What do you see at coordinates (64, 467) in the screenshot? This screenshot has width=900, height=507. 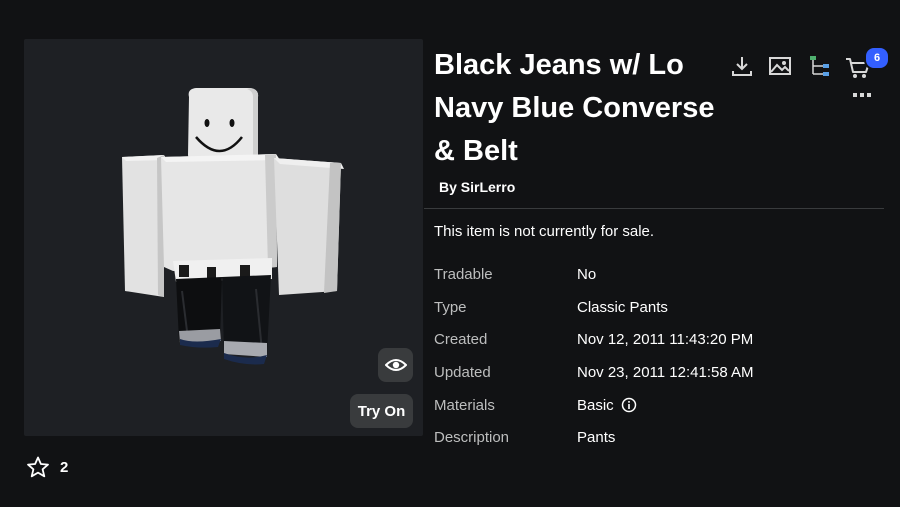 I see `favorite-count: 2` at bounding box center [64, 467].